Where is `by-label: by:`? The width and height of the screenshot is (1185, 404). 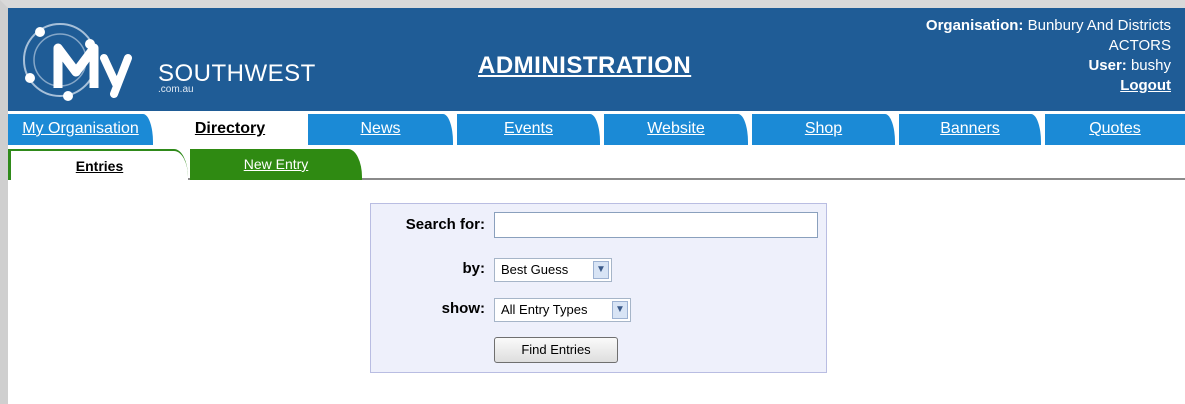 by-label: by: is located at coordinates (474, 268).